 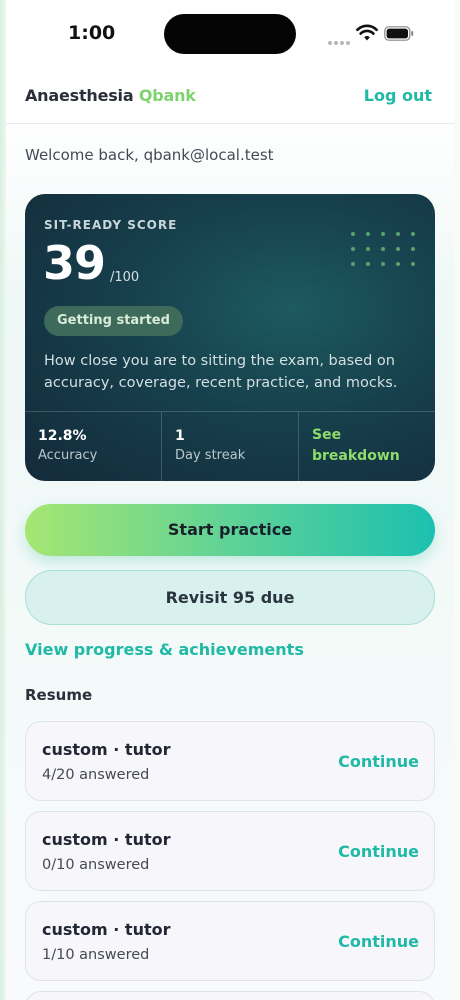 I want to click on welcome-message: Welcome back, qbank@local.test, so click(x=149, y=155).